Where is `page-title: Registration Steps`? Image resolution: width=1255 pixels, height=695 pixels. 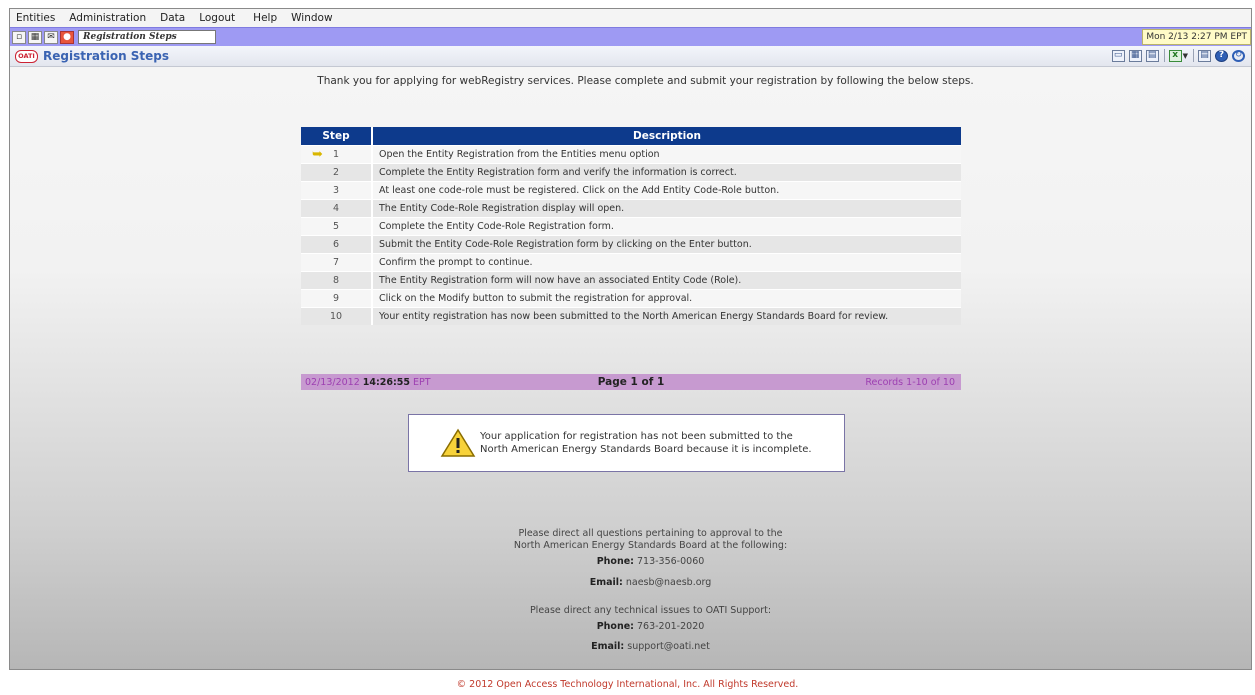
page-title: Registration Steps is located at coordinates (106, 56).